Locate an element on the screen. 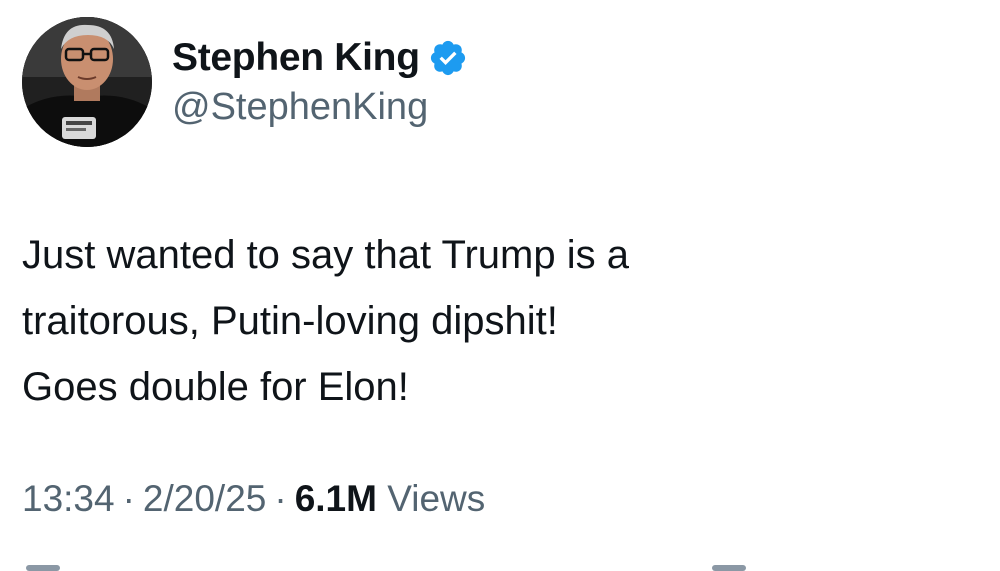 Image resolution: width=1000 pixels, height=571 pixels. tweet-date: 2/20/25 is located at coordinates (204, 498).